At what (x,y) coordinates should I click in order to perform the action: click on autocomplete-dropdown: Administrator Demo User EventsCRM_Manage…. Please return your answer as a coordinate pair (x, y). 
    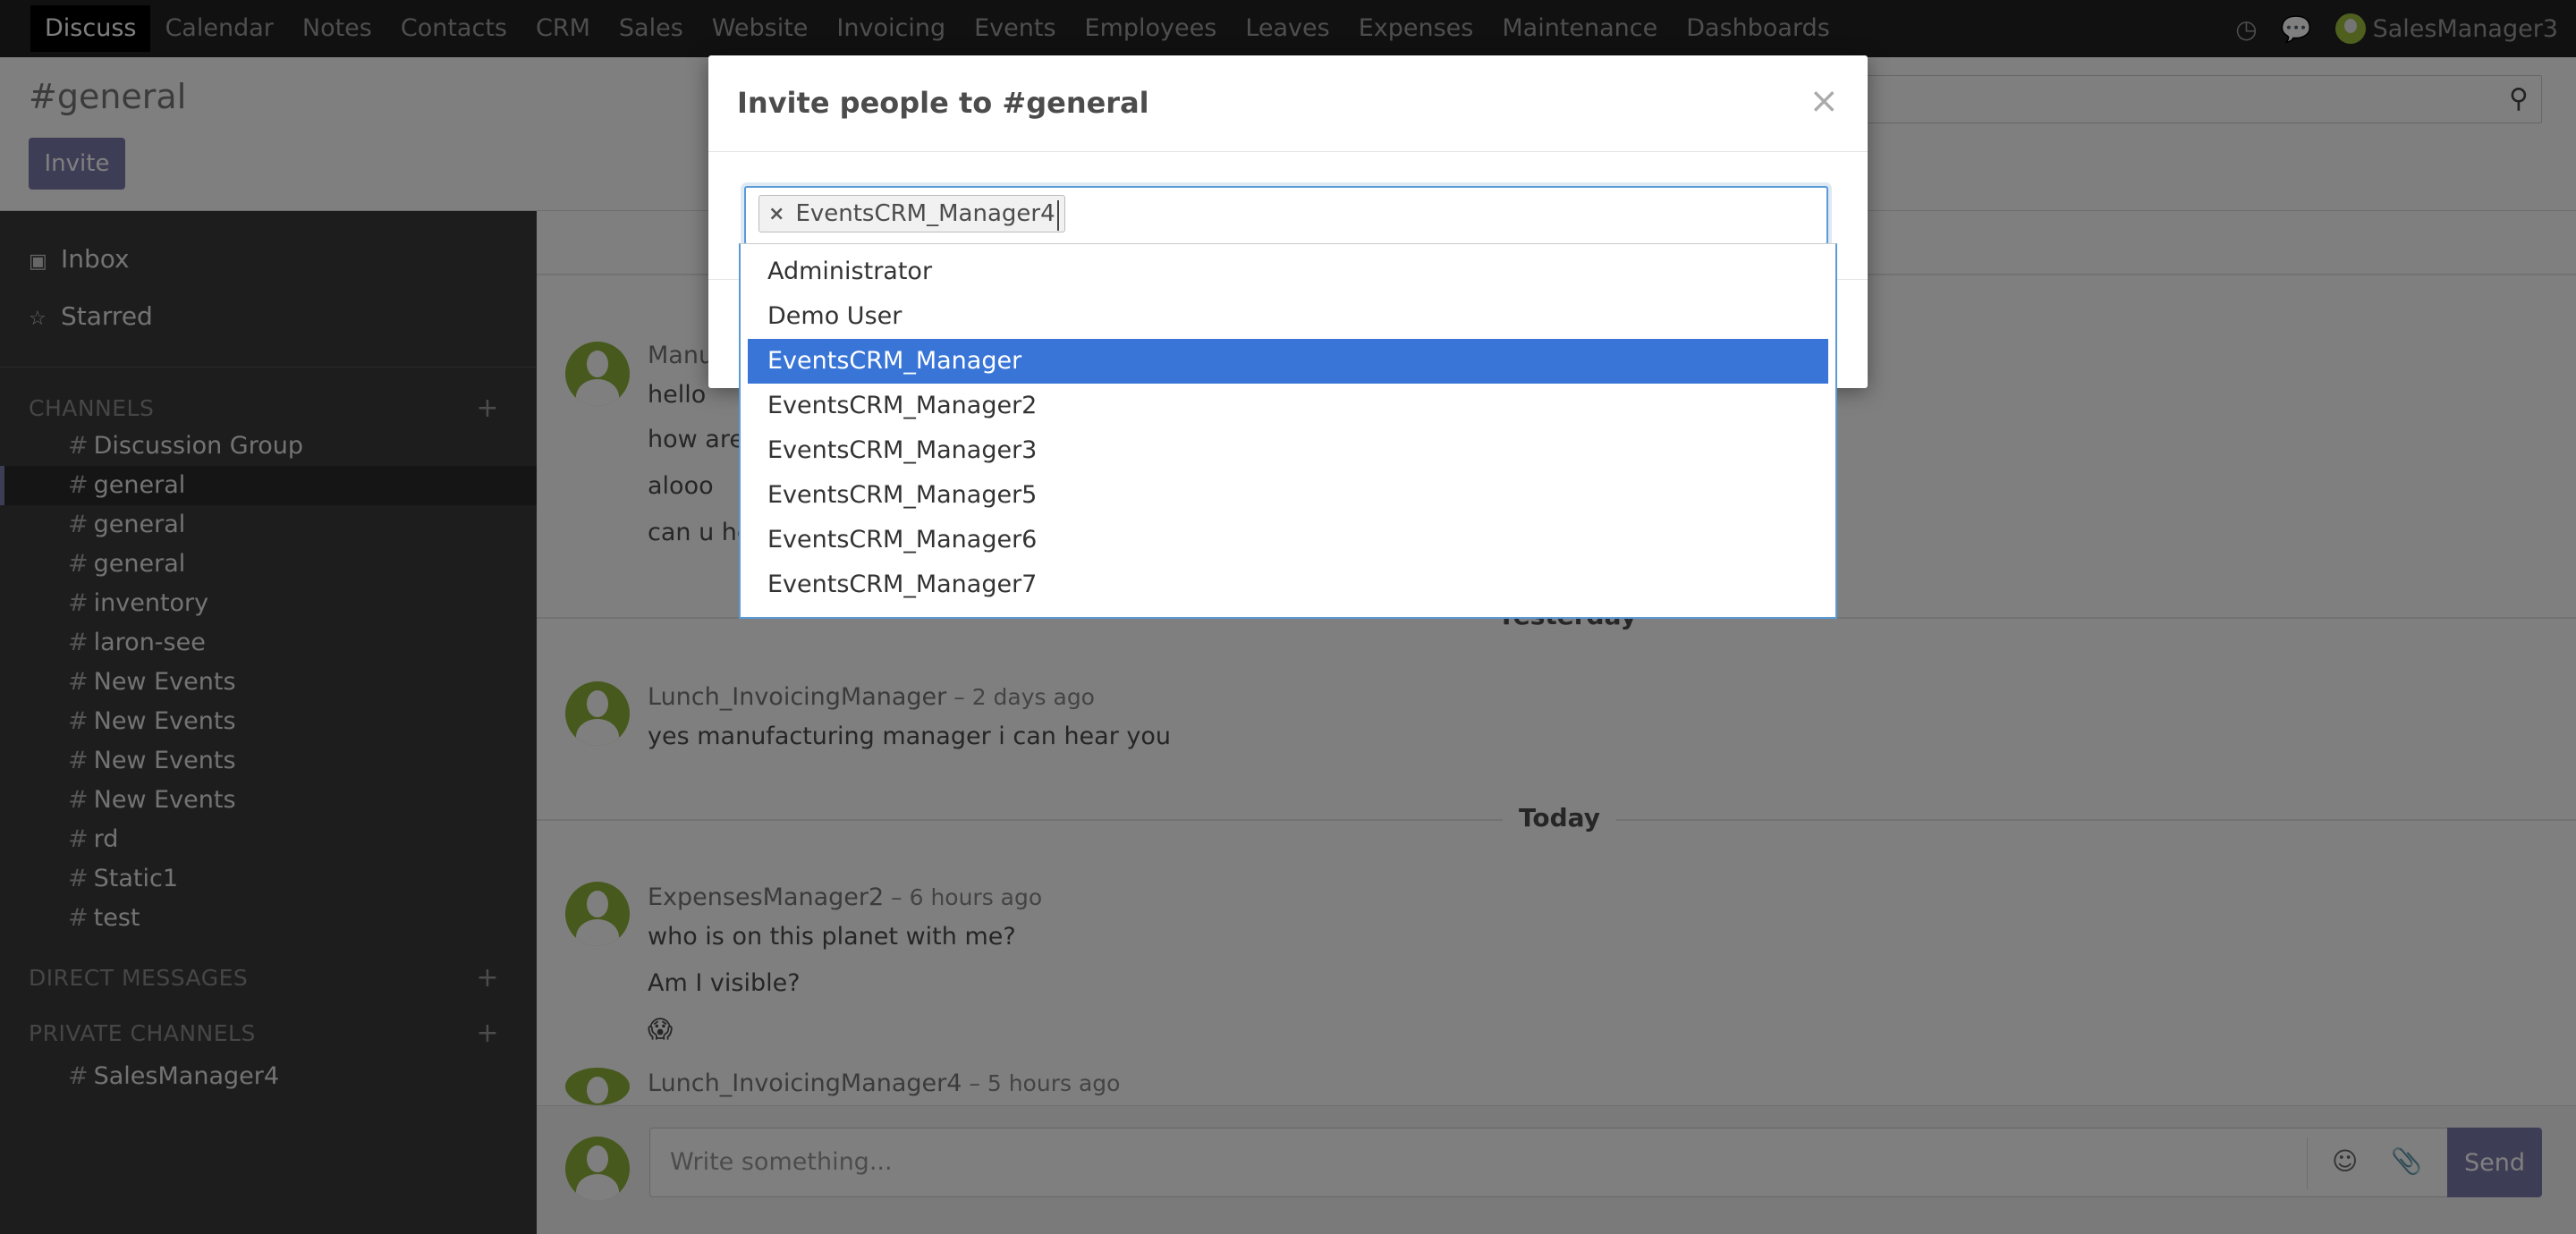
    Looking at the image, I should click on (1288, 431).